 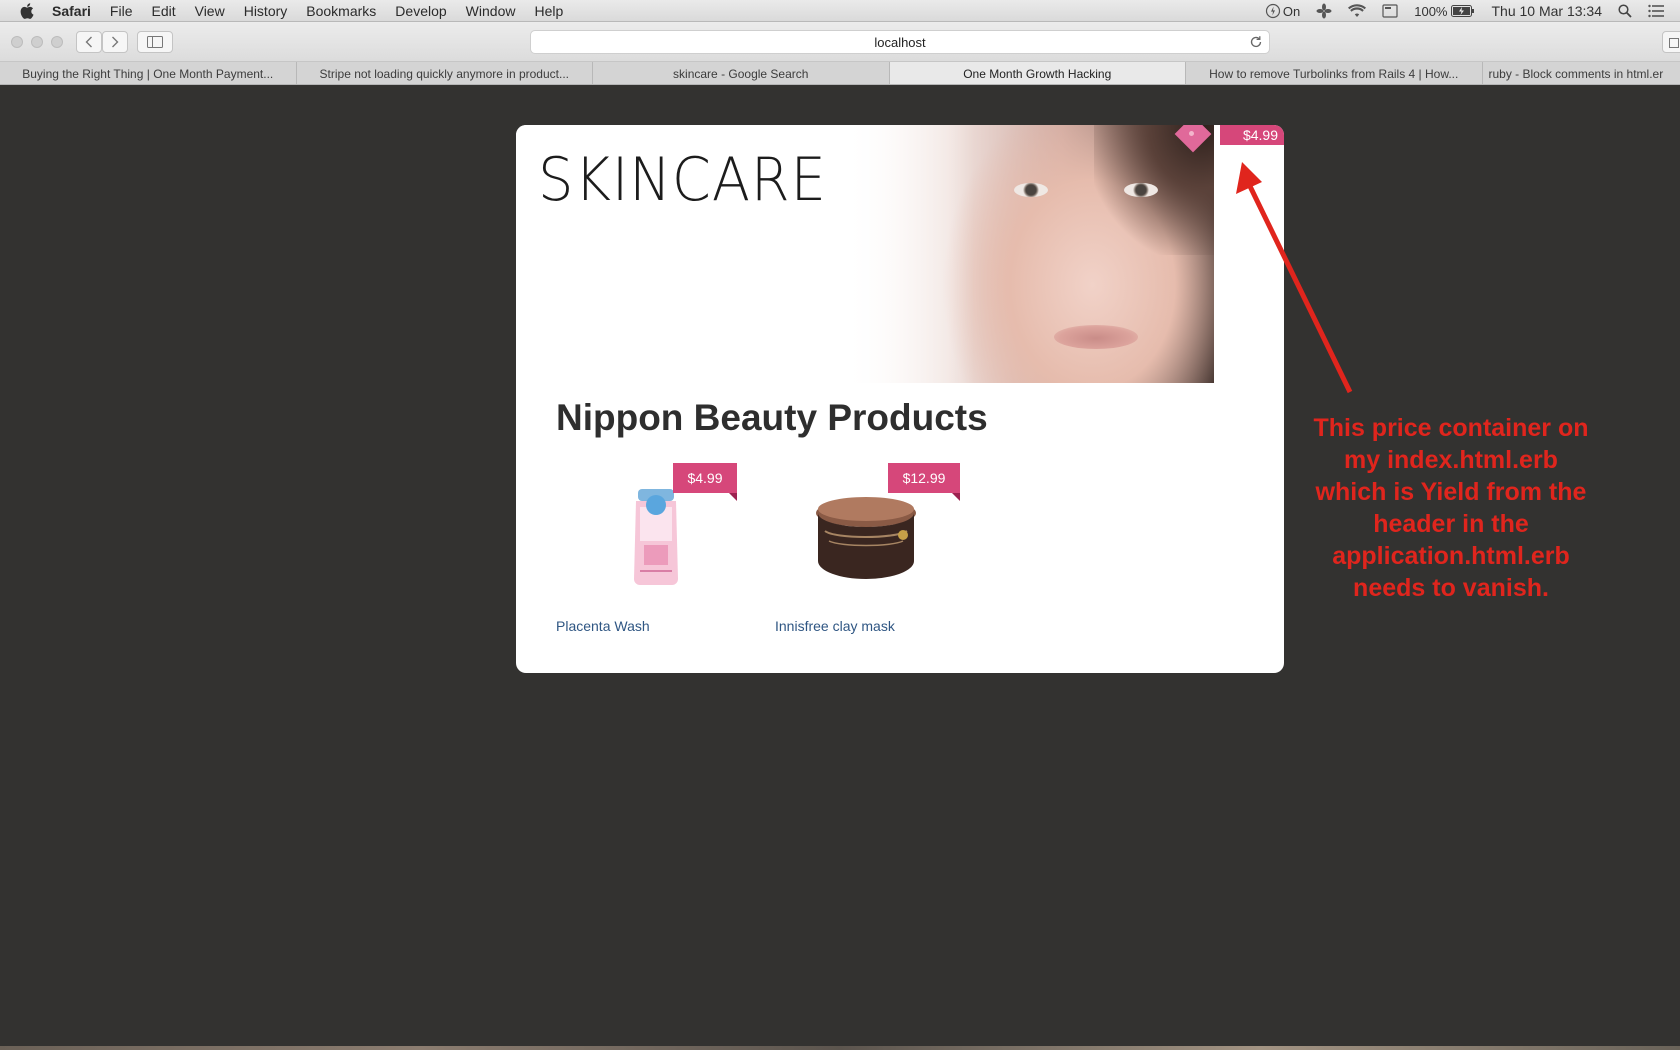 I want to click on menu-edit: Edit, so click(x=163, y=11).